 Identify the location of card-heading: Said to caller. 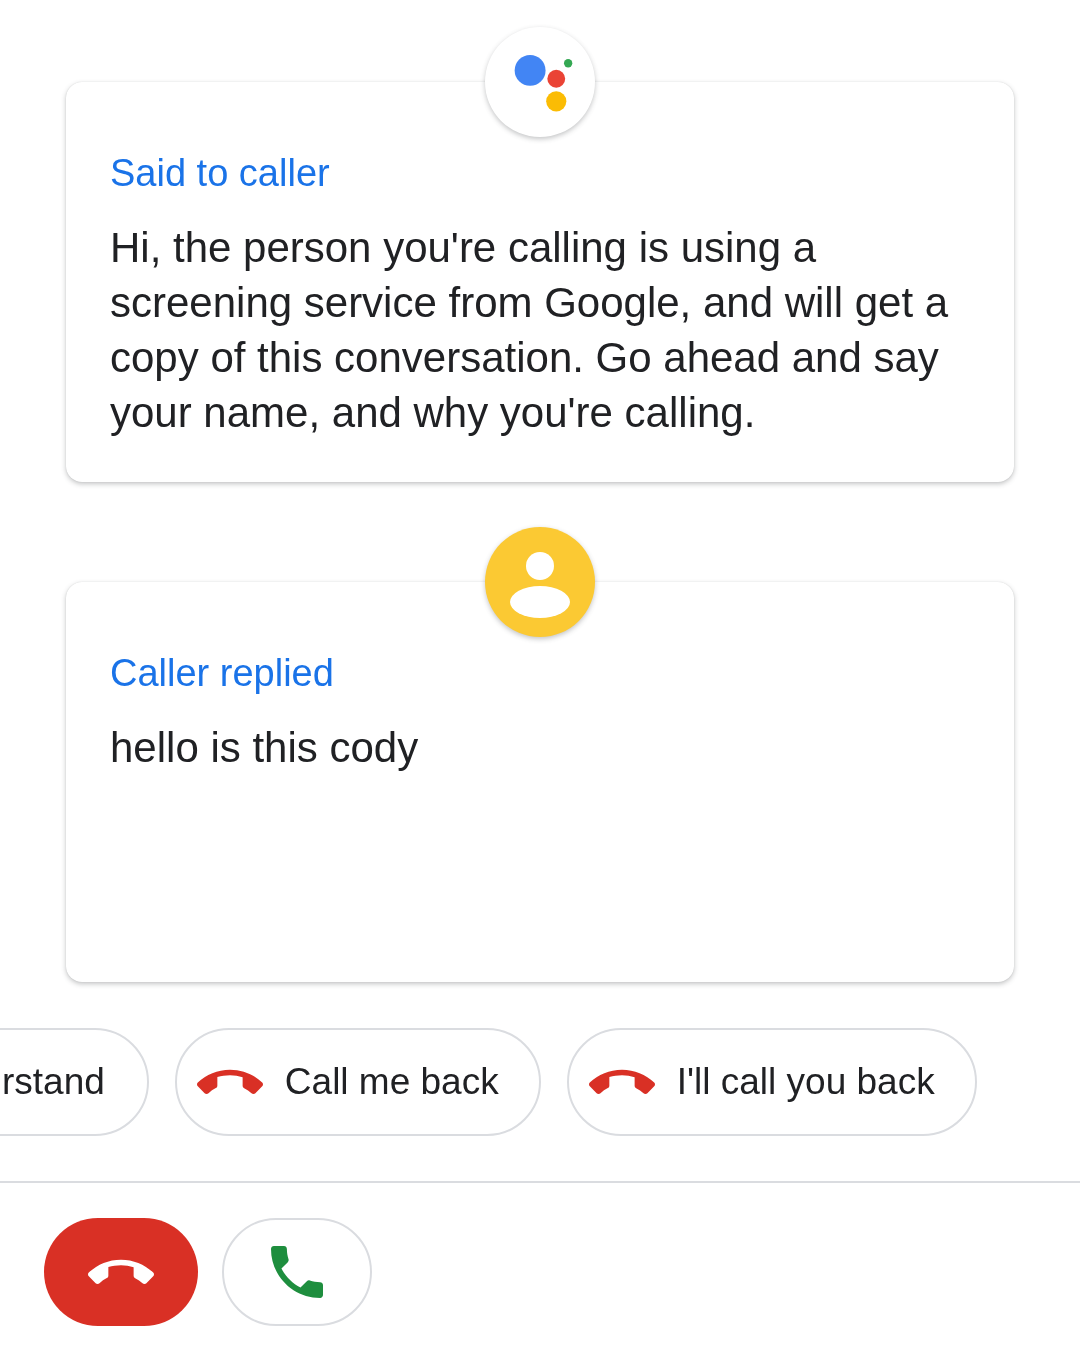
(220, 173).